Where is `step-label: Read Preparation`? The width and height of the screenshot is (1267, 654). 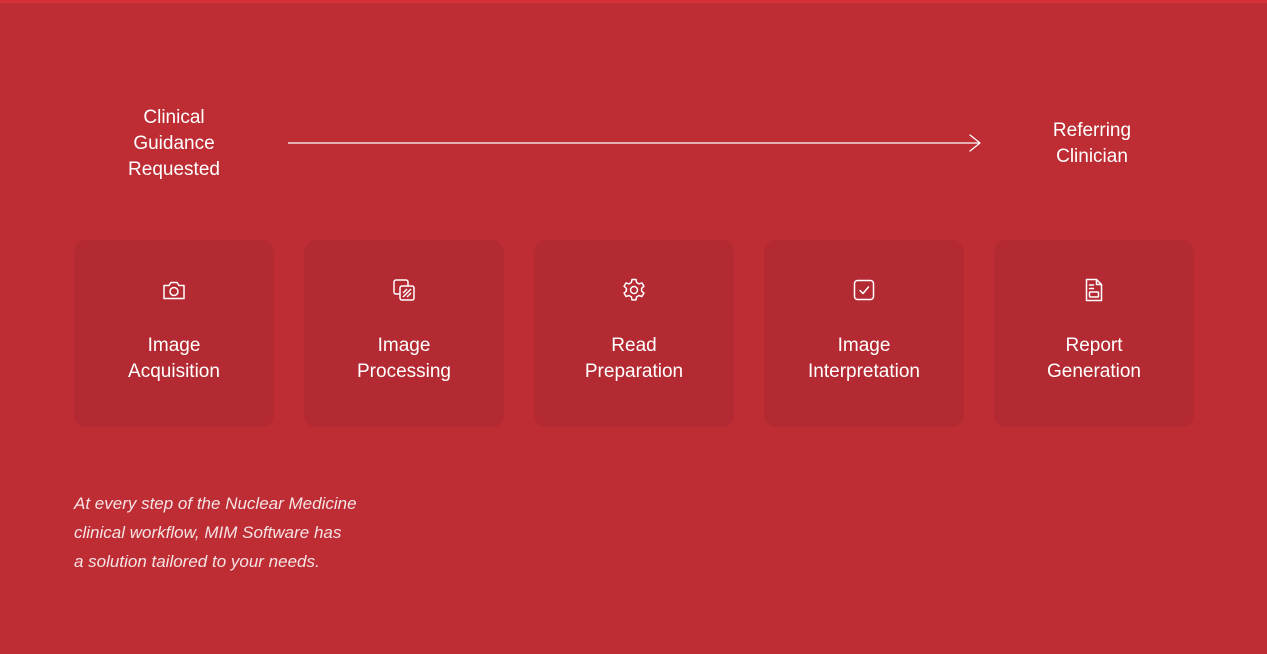
step-label: Read Preparation is located at coordinates (634, 359).